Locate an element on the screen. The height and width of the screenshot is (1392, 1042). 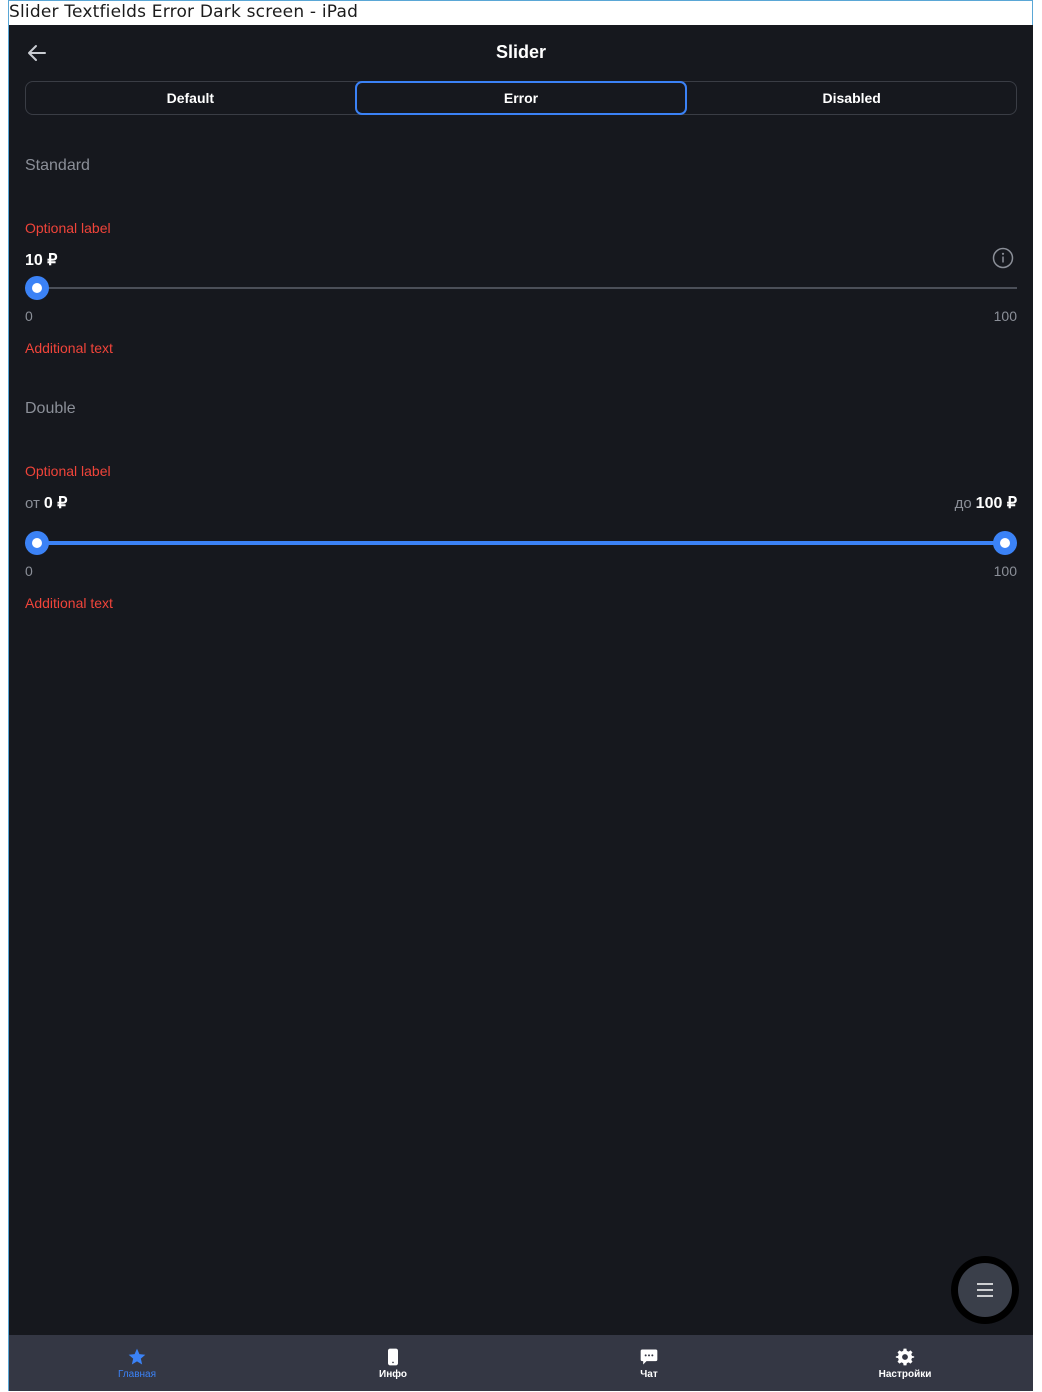
menu-fab-inner is located at coordinates (985, 1290).